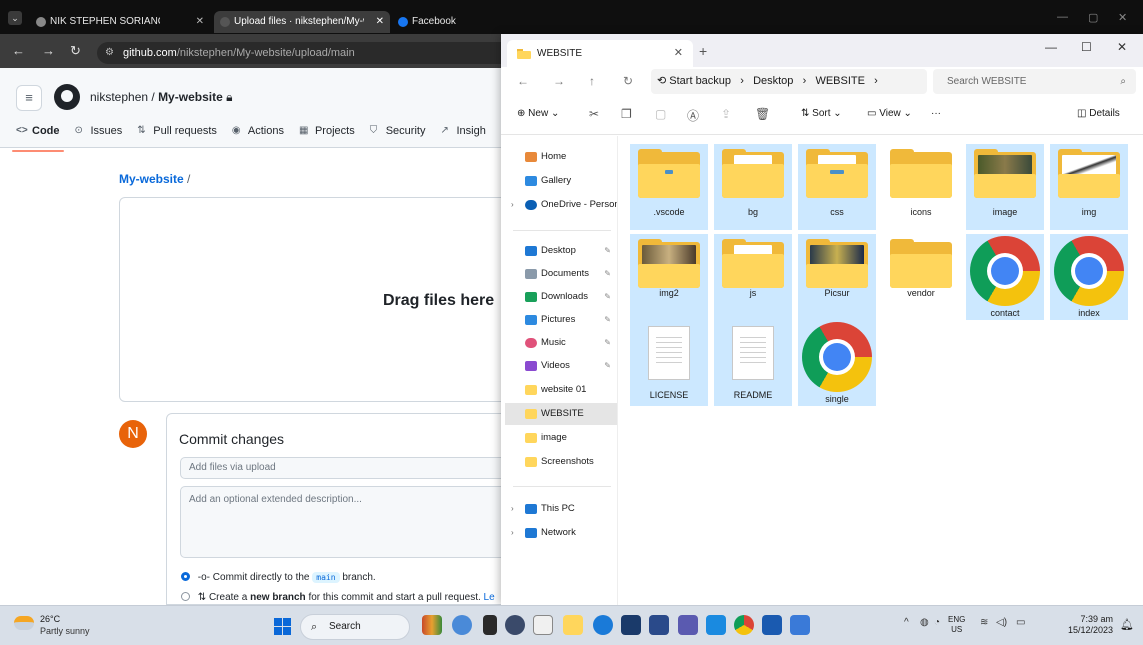  Describe the element at coordinates (669, 363) in the screenshot. I see `file-item: LICENSE` at that location.